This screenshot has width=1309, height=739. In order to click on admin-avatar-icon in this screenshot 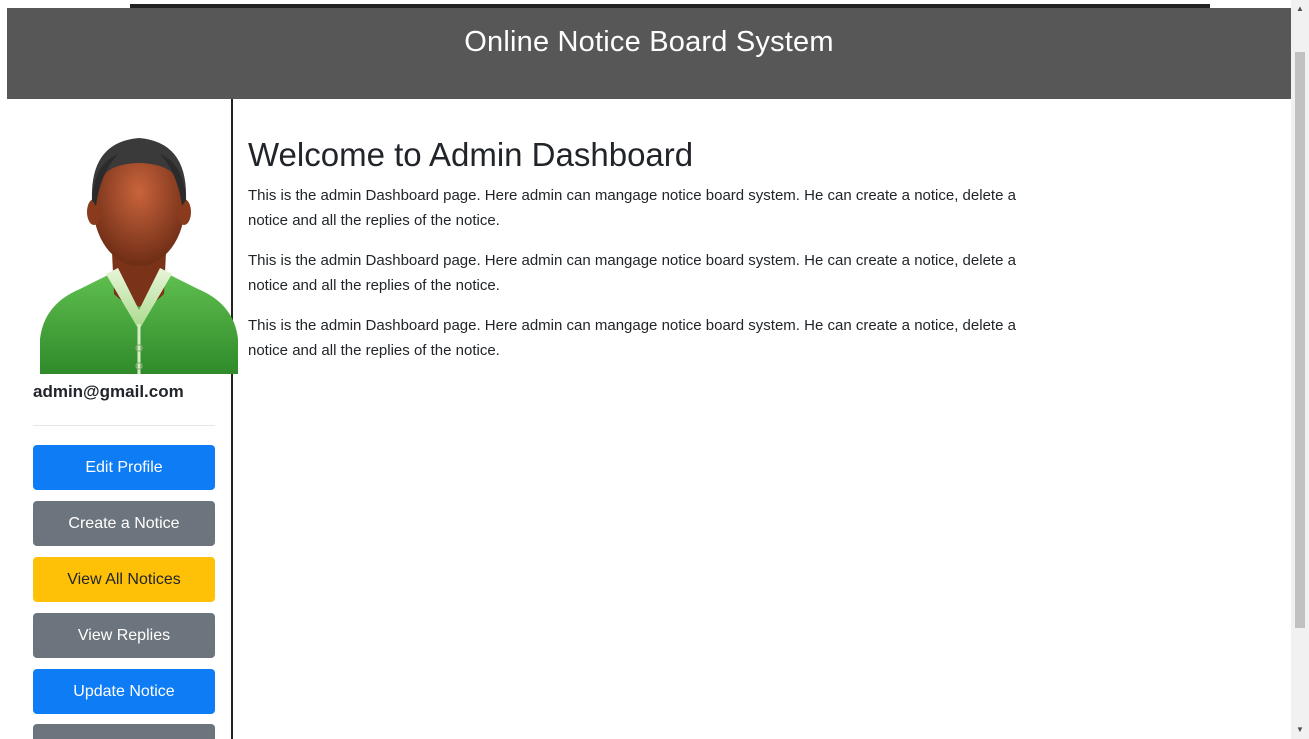, I will do `click(139, 256)`.